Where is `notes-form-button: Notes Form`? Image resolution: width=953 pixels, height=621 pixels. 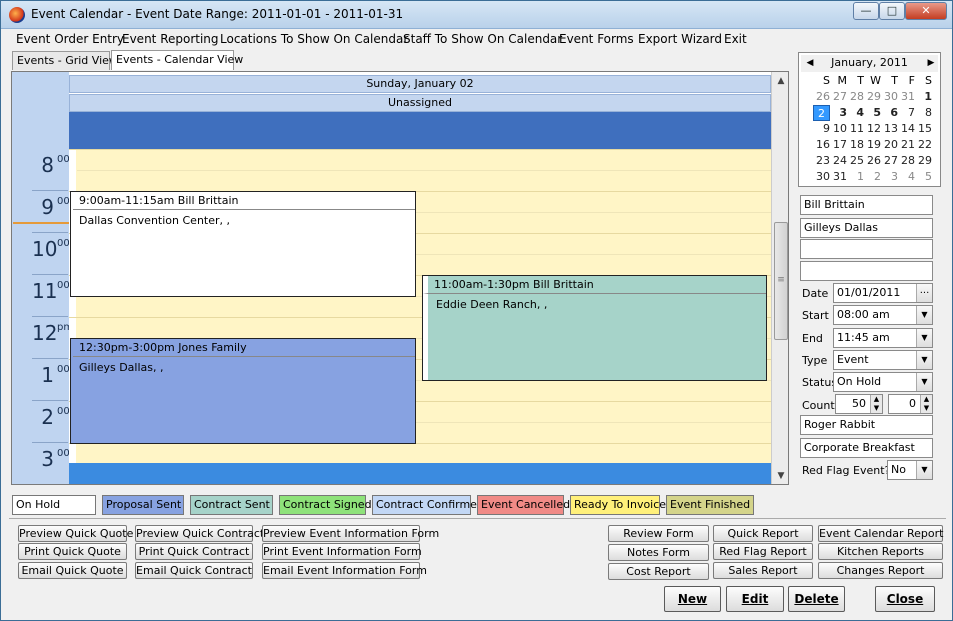
notes-form-button: Notes Form is located at coordinates (658, 552).